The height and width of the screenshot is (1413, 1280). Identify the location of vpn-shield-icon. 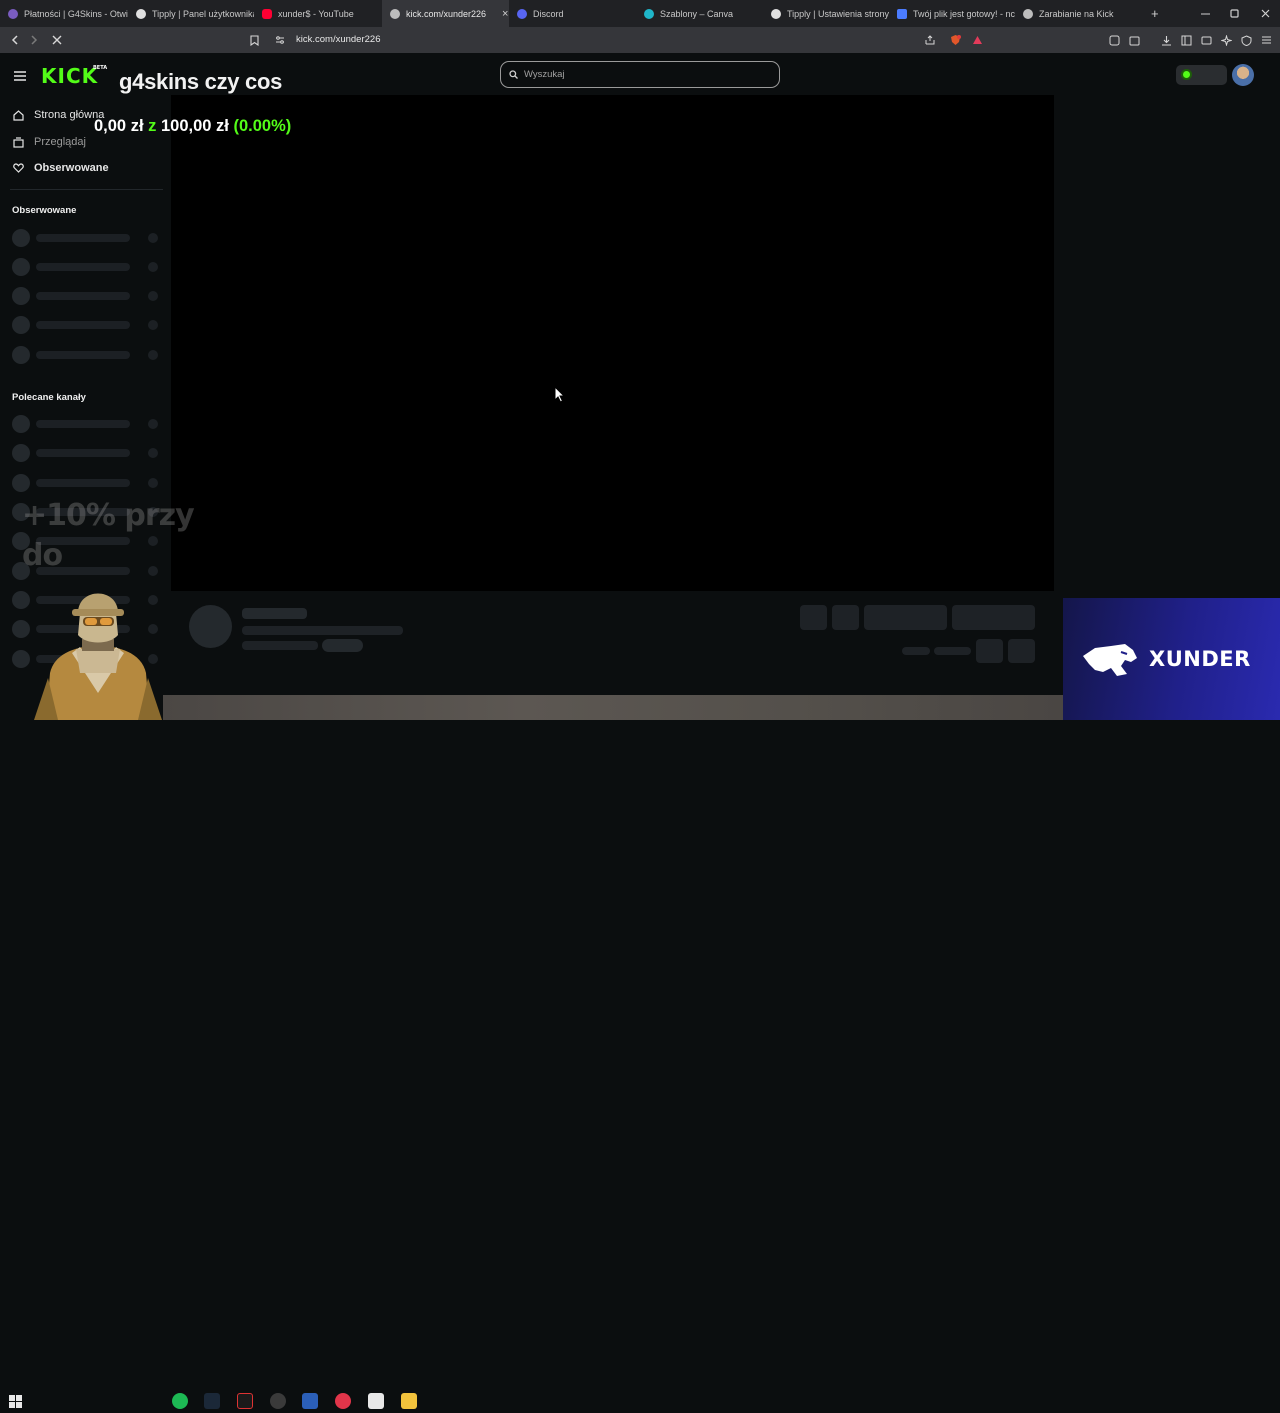
(1246, 40).